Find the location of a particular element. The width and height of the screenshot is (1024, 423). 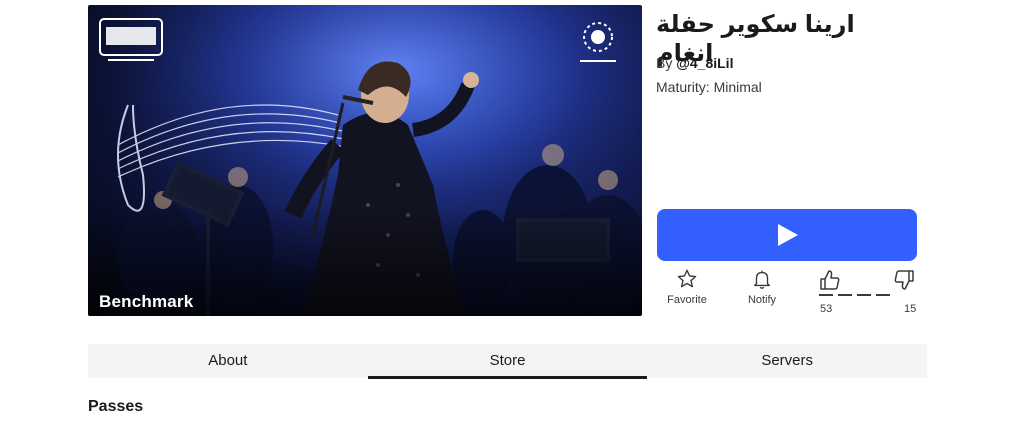

star-icon is located at coordinates (687, 278).